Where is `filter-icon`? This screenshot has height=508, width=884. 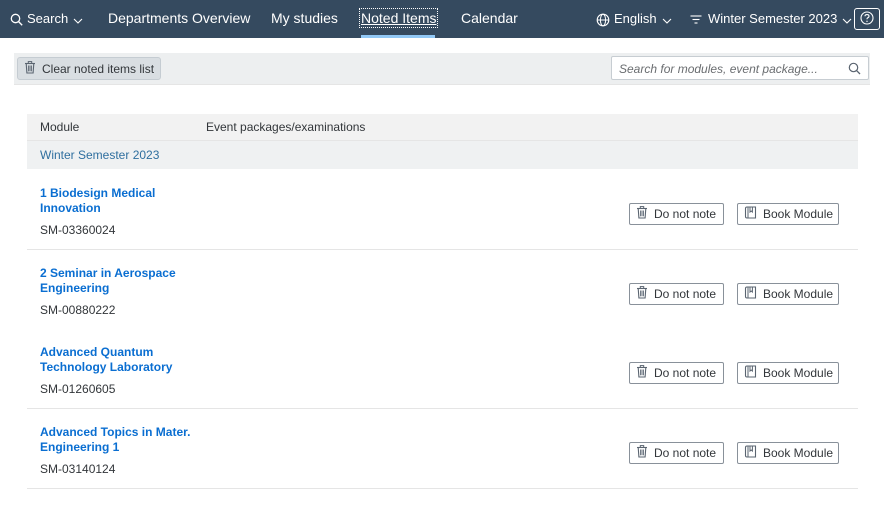 filter-icon is located at coordinates (696, 18).